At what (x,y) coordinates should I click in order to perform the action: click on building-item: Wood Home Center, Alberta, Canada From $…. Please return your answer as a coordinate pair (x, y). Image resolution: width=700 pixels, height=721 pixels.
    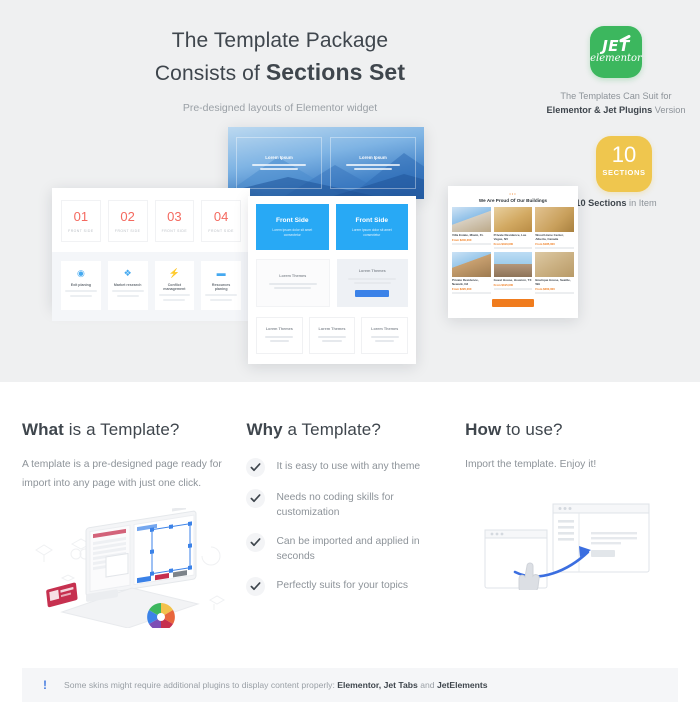
    Looking at the image, I should click on (554, 228).